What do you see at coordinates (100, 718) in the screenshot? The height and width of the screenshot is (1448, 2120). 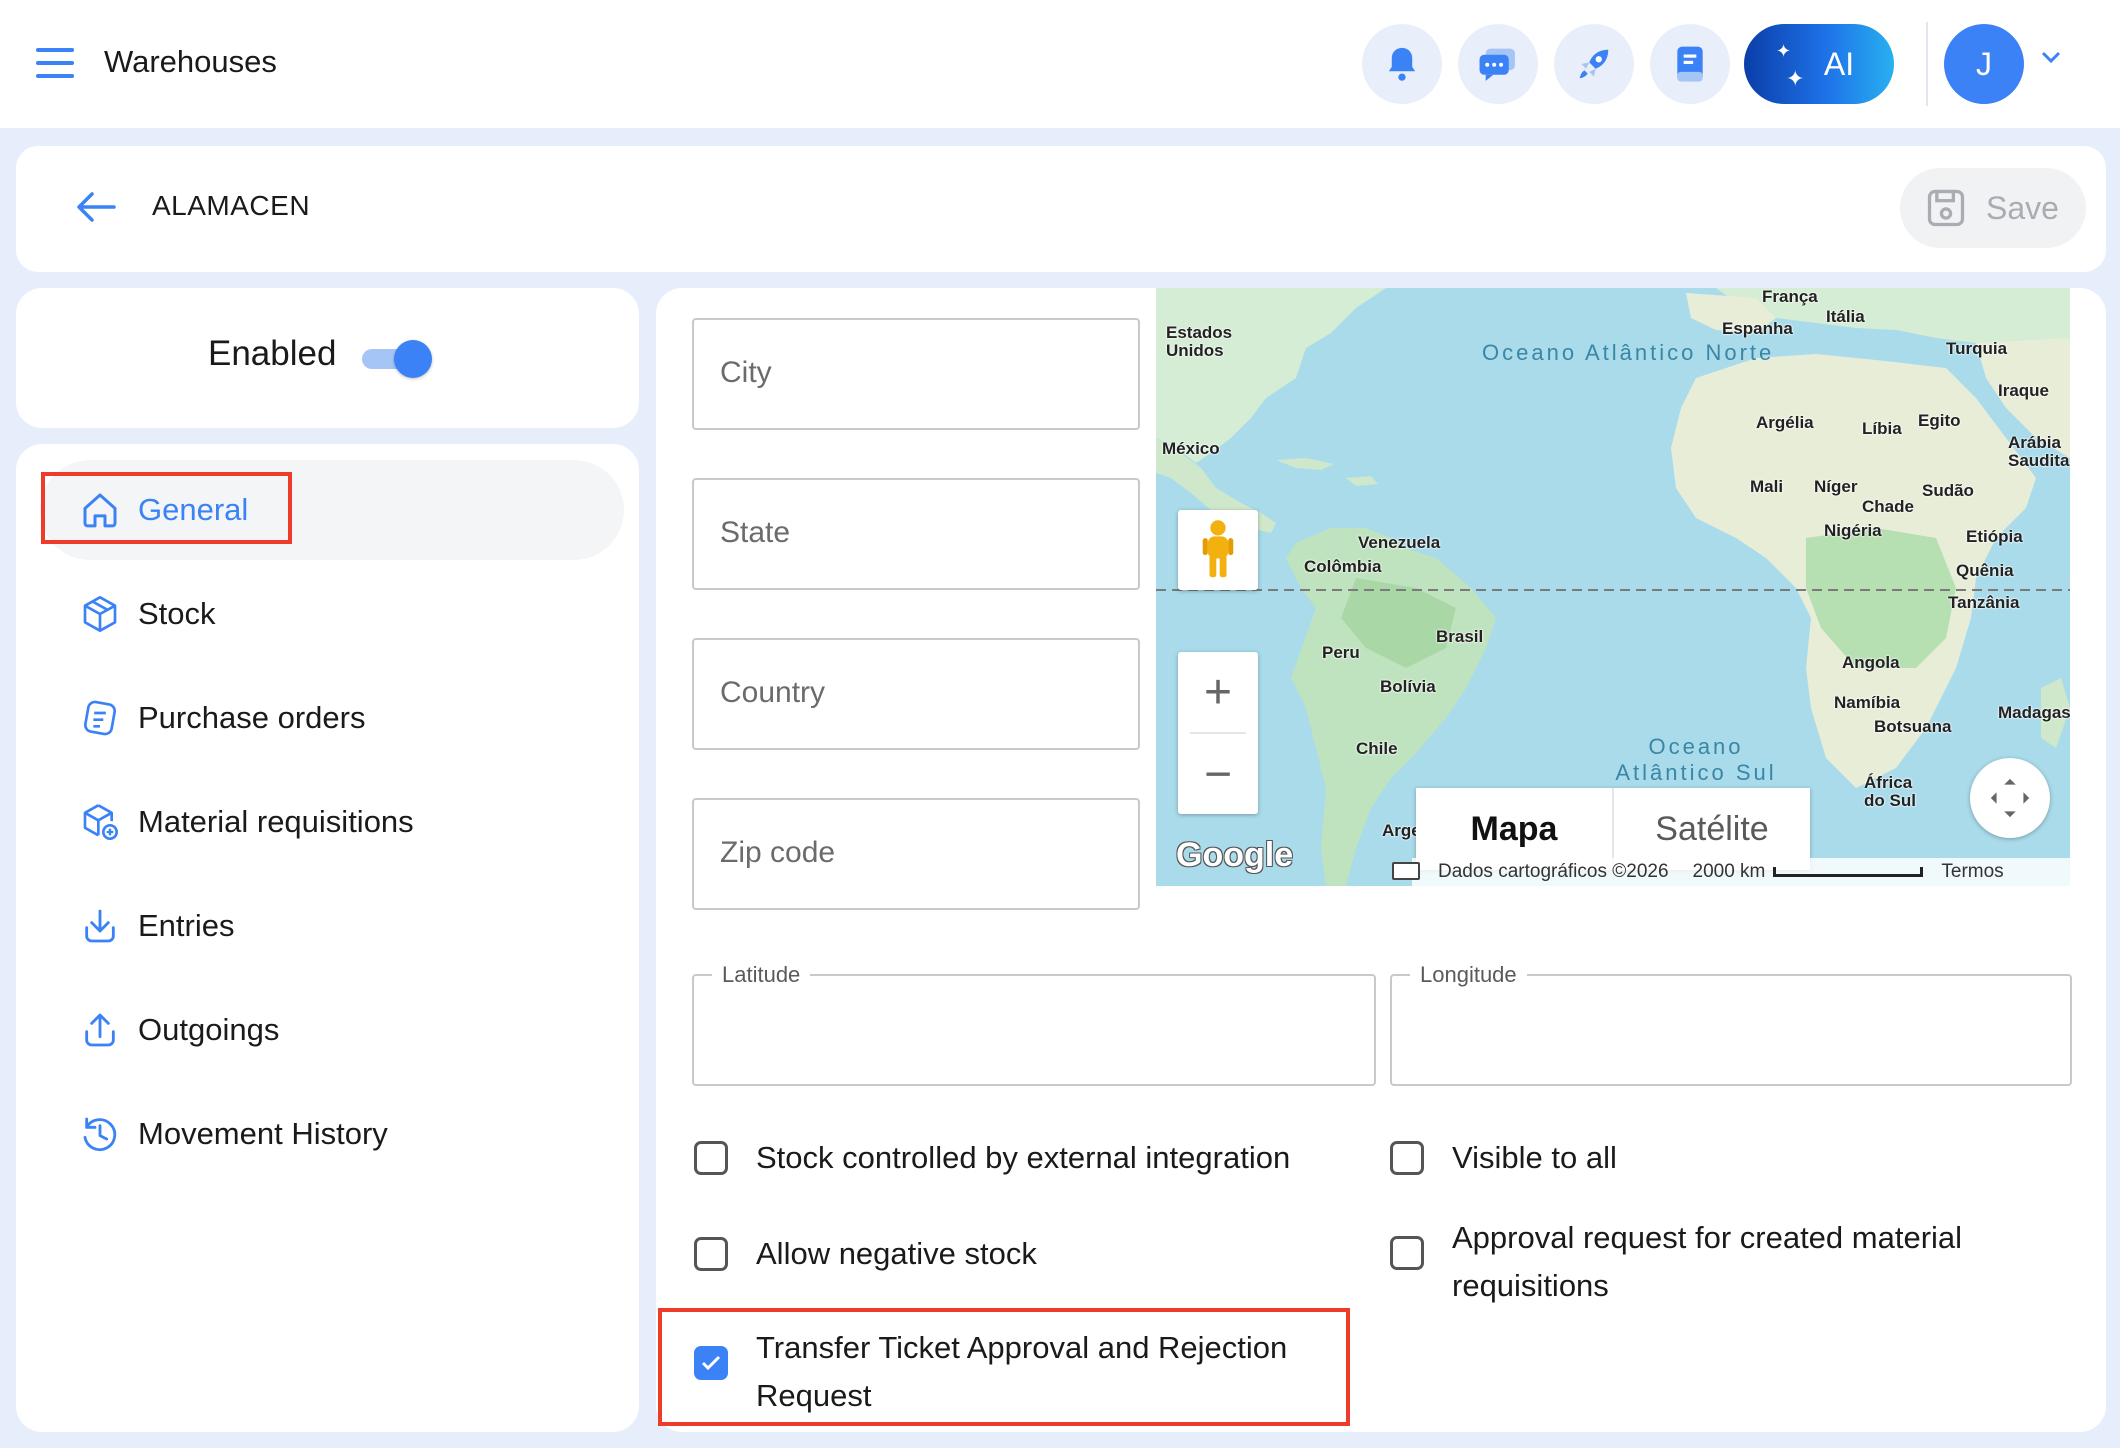 I see `purchase-order-icon` at bounding box center [100, 718].